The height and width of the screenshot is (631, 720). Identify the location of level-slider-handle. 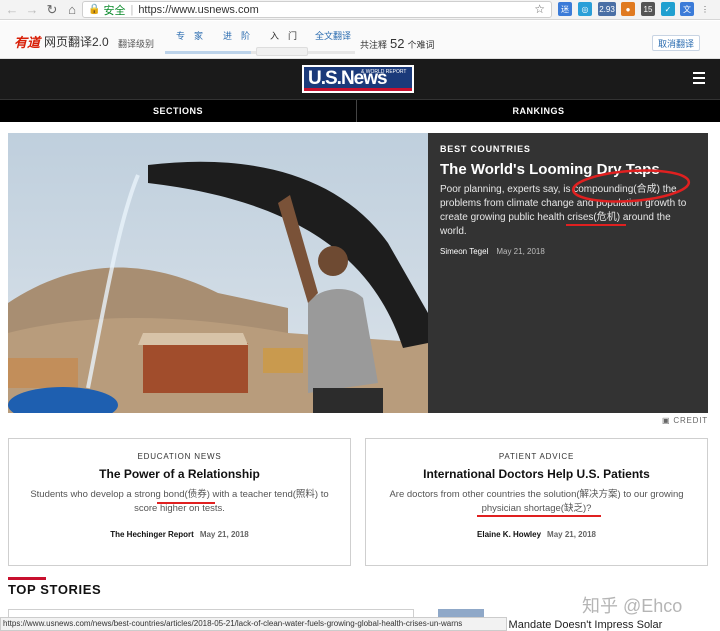
(282, 51).